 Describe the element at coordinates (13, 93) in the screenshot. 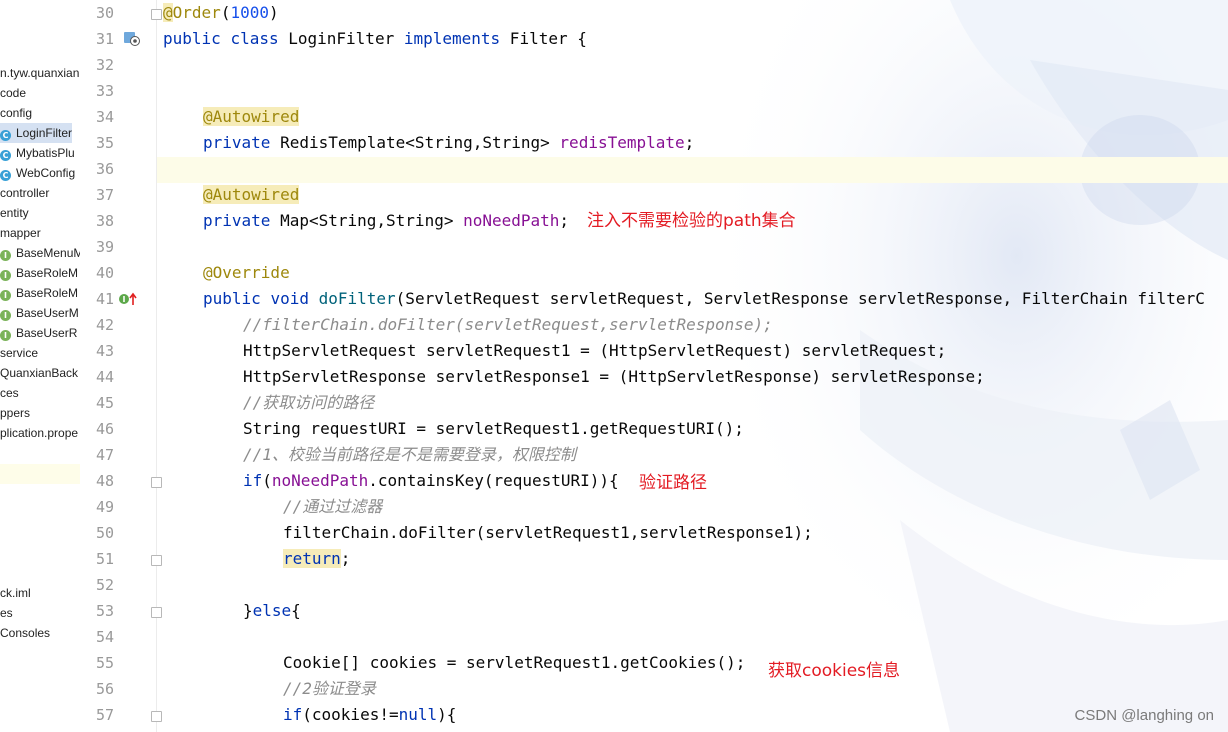

I see `tree-item-code: code` at that location.